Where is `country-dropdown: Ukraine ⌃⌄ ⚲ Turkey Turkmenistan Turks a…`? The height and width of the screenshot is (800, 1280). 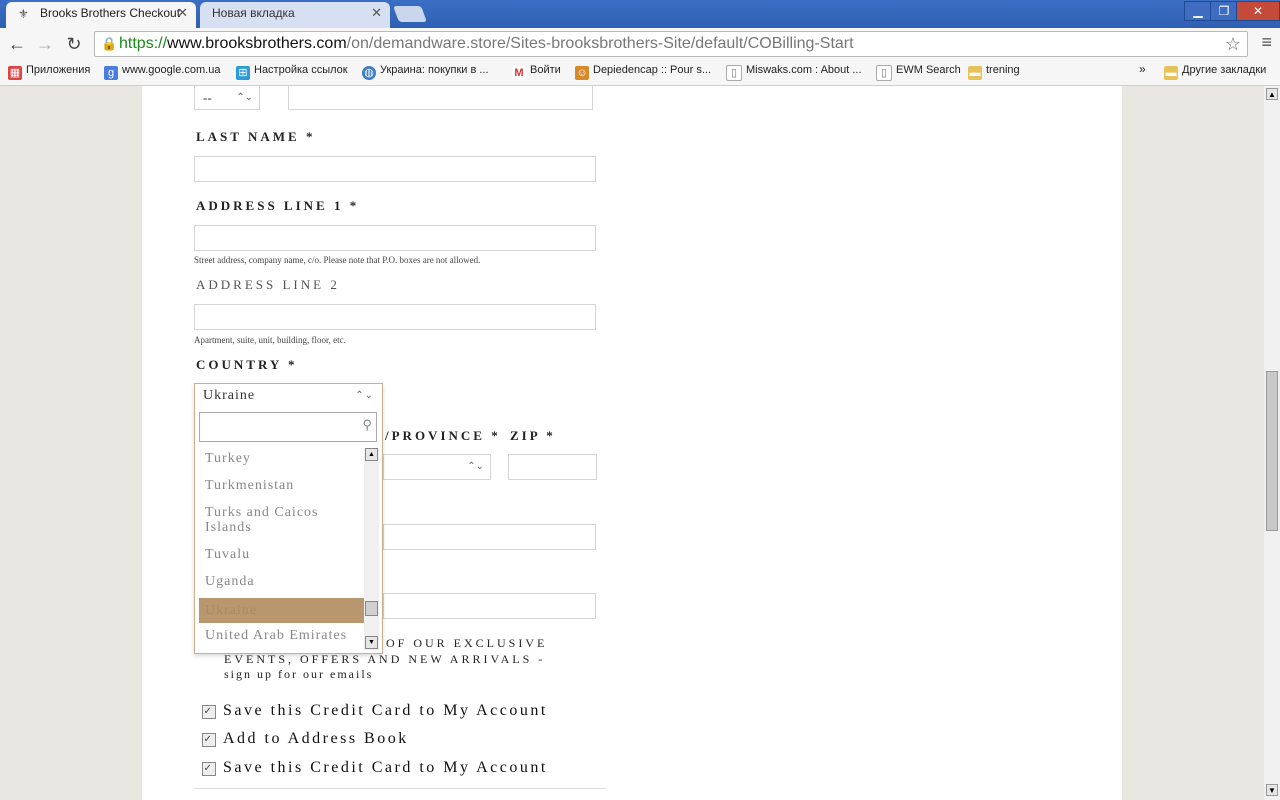
country-dropdown: Ukraine ⌃⌄ ⚲ Turkey Turkmenistan Turks a… is located at coordinates (288, 518).